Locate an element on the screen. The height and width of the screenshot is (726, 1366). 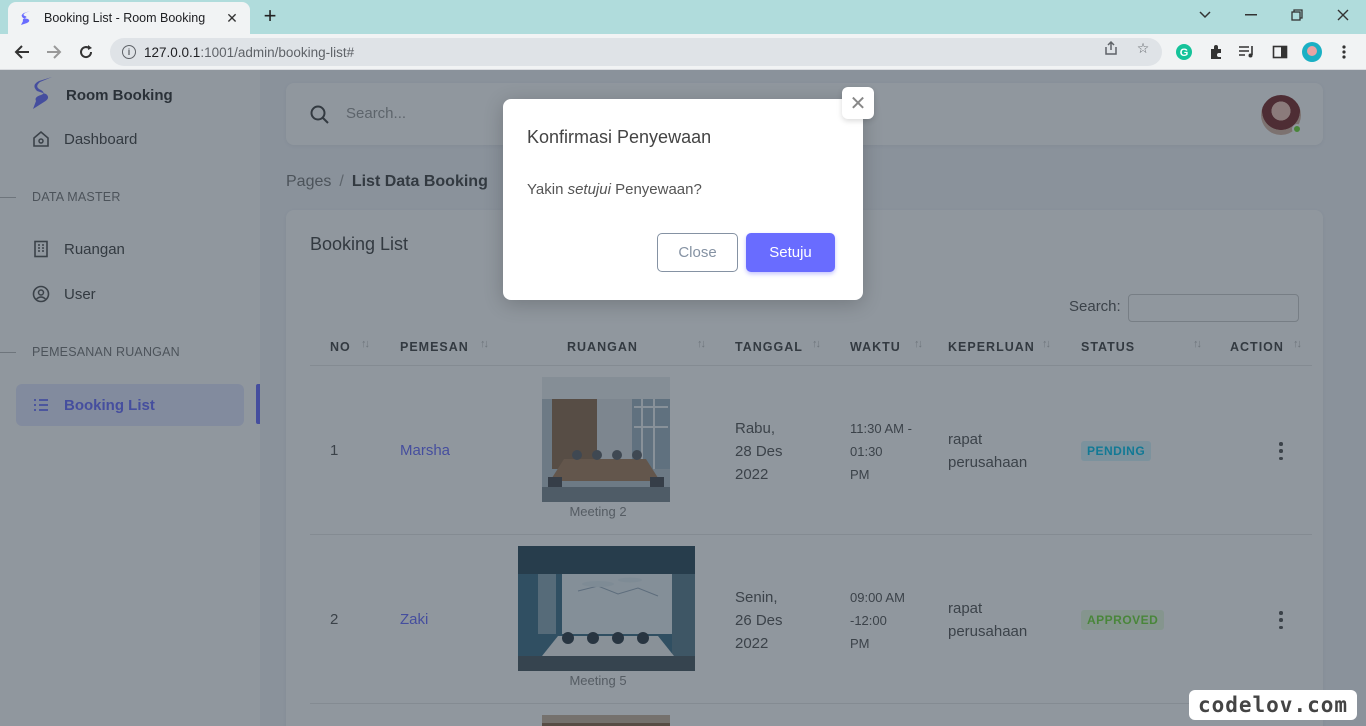
extensions-icon is located at coordinates (1216, 52).